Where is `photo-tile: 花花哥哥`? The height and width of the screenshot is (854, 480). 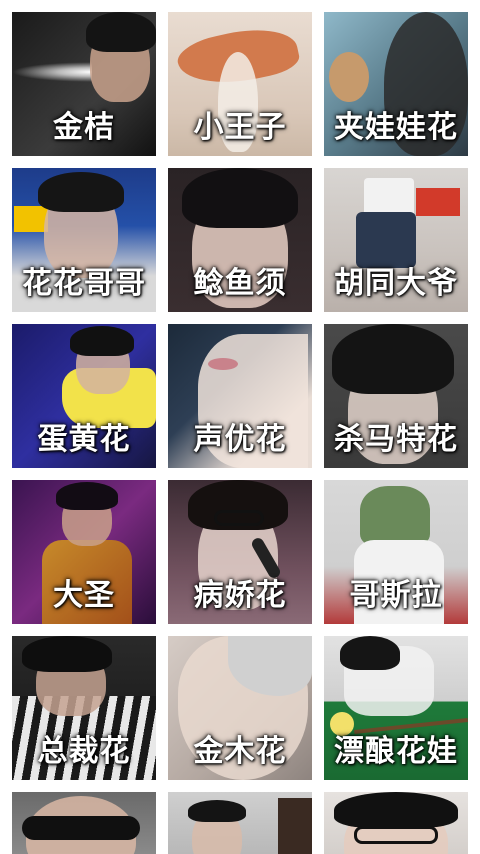 photo-tile: 花花哥哥 is located at coordinates (84, 240).